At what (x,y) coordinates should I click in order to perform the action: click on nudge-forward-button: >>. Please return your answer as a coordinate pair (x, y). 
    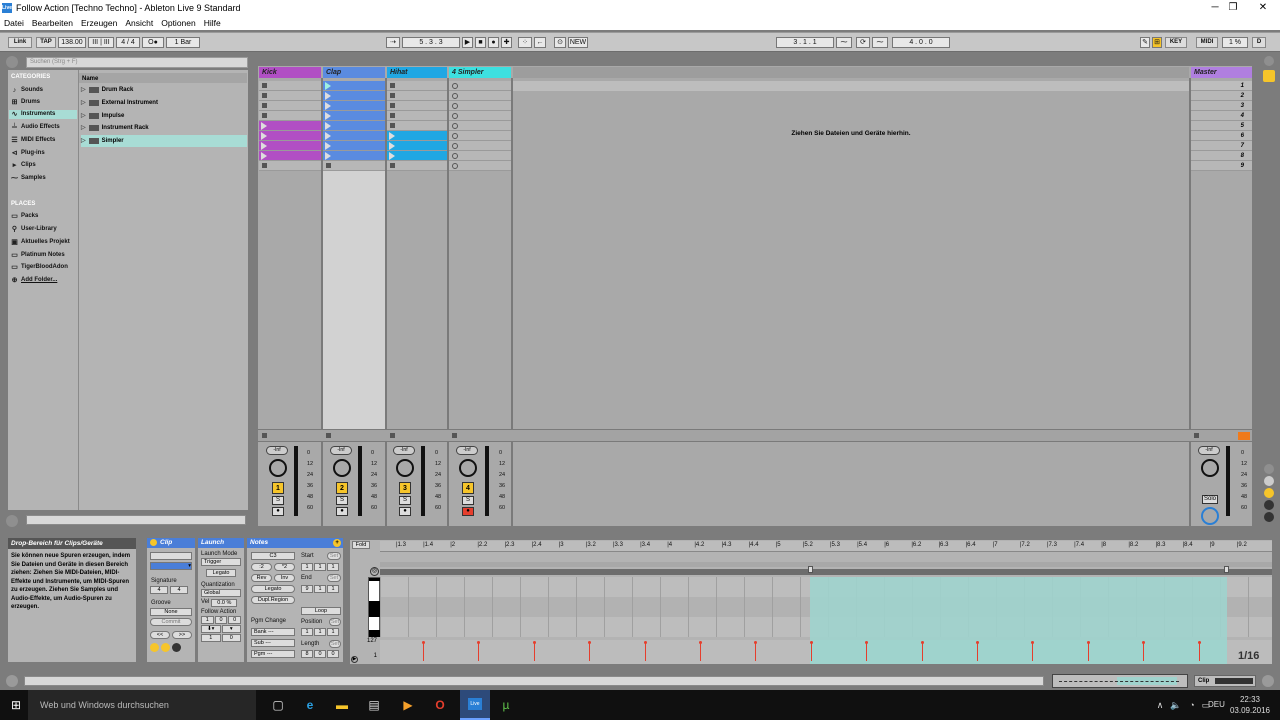
    Looking at the image, I should click on (182, 635).